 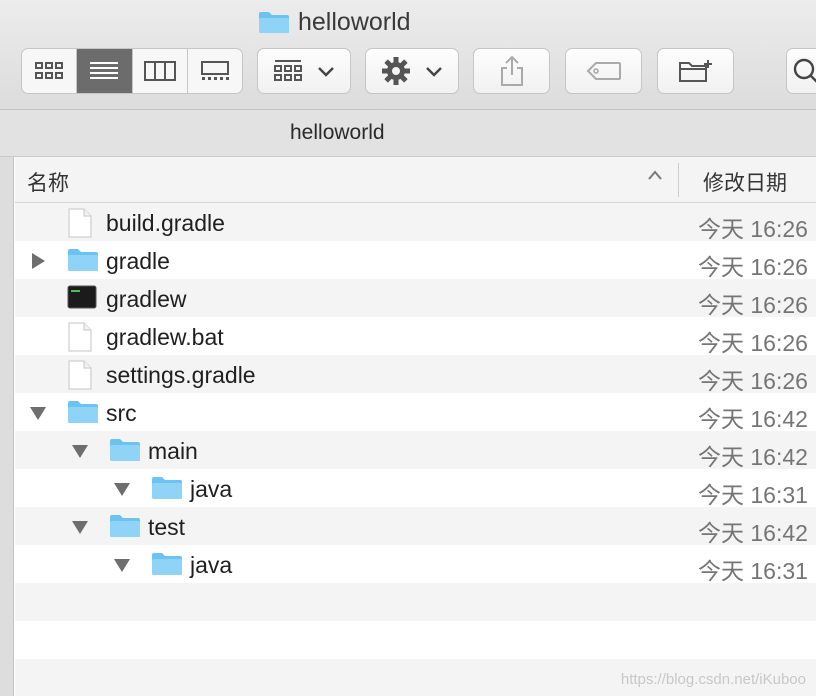 I want to click on list-view-icon, so click(x=105, y=71).